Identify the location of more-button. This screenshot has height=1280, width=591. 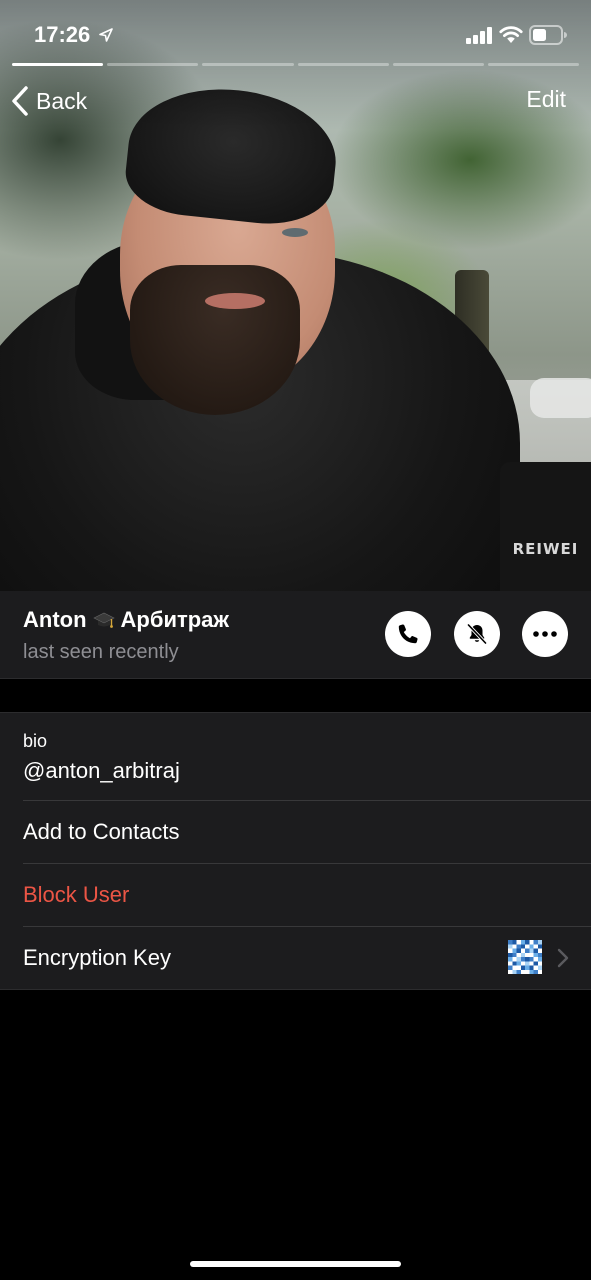
(545, 634).